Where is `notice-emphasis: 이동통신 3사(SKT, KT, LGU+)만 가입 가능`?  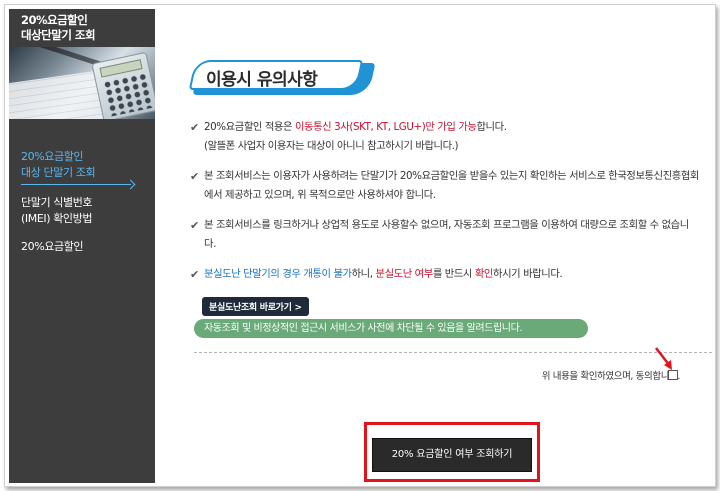 notice-emphasis: 이동통신 3사(SKT, KT, LGU+)만 가입 가능 is located at coordinates (385, 127).